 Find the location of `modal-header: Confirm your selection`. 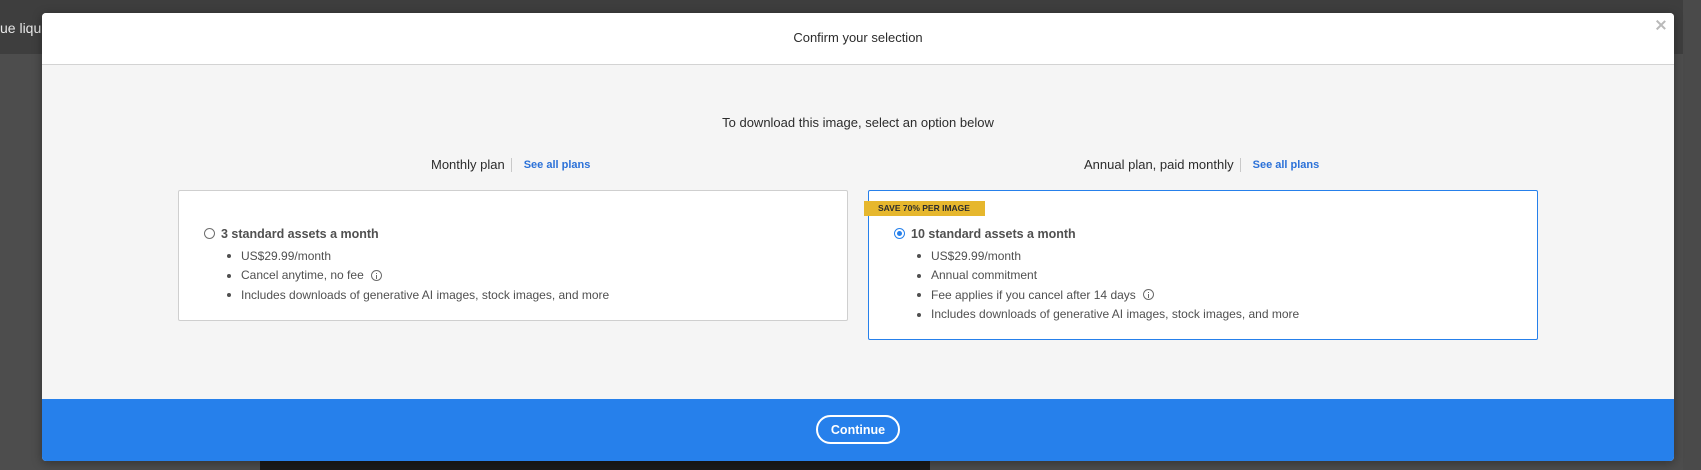

modal-header: Confirm your selection is located at coordinates (858, 39).